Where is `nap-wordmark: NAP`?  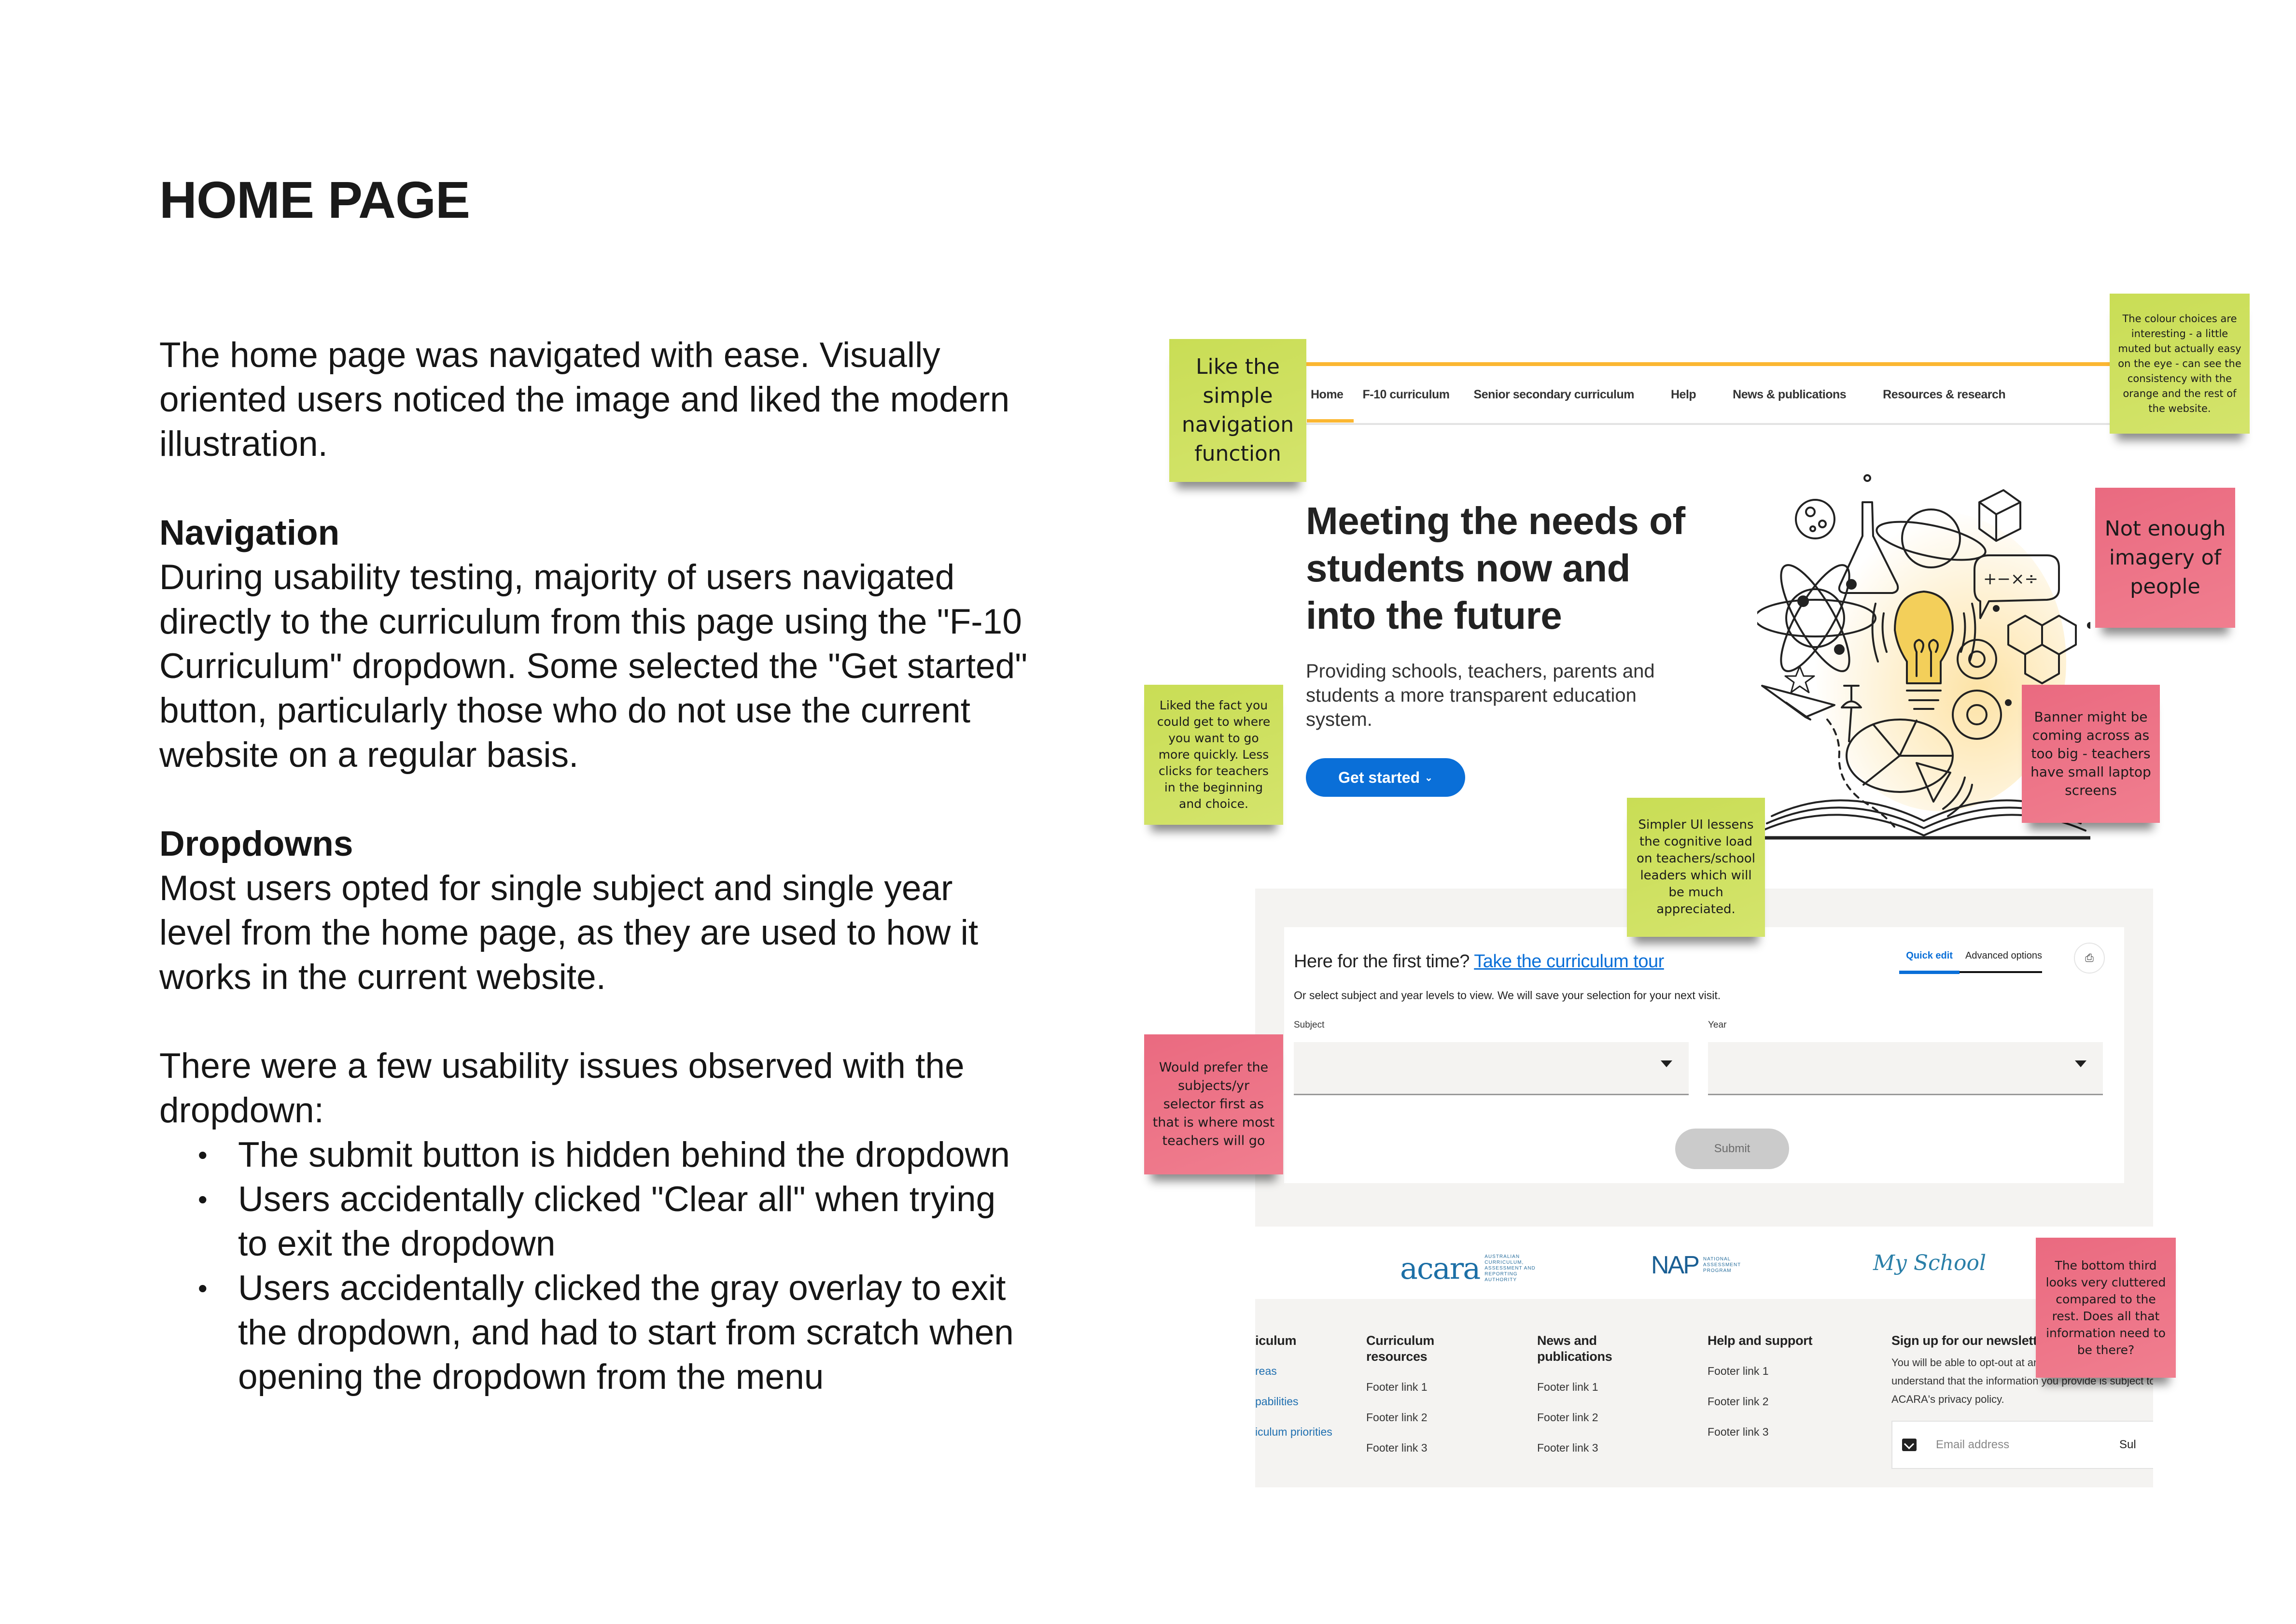 nap-wordmark: NAP is located at coordinates (1676, 1265).